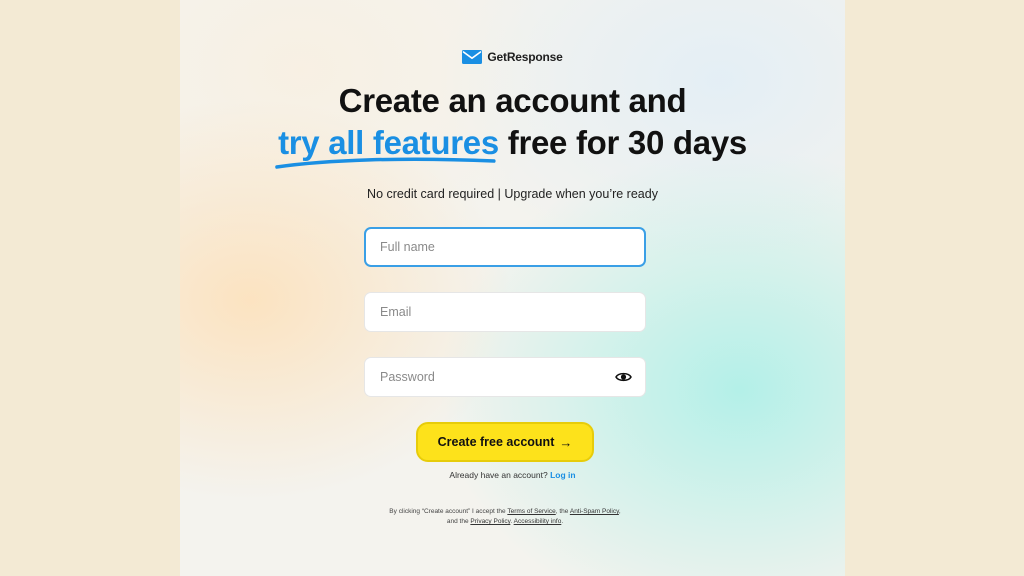 The width and height of the screenshot is (1024, 576). I want to click on password-field, so click(505, 377).